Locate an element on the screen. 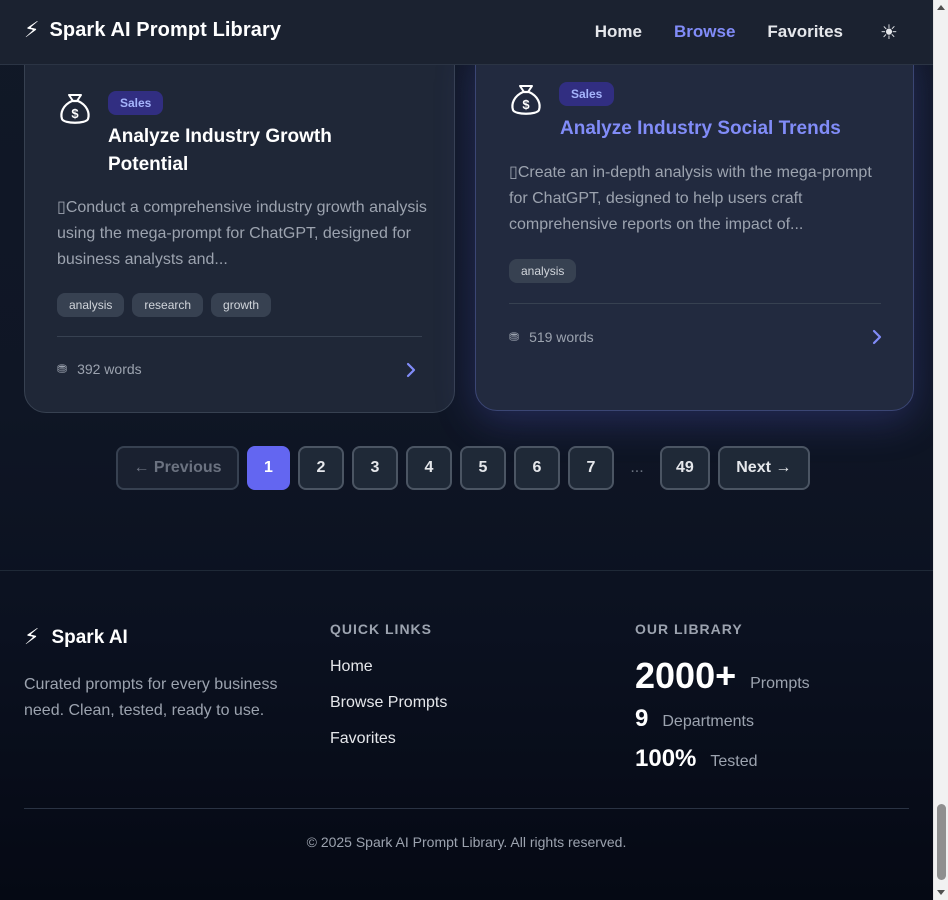 The height and width of the screenshot is (900, 948). brand: ⚡ Spark AI Prompt Library is located at coordinates (152, 30).